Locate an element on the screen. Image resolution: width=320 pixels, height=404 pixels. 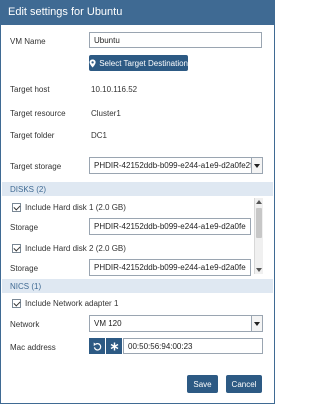
target-host-value: 10.10.116.52 is located at coordinates (114, 89).